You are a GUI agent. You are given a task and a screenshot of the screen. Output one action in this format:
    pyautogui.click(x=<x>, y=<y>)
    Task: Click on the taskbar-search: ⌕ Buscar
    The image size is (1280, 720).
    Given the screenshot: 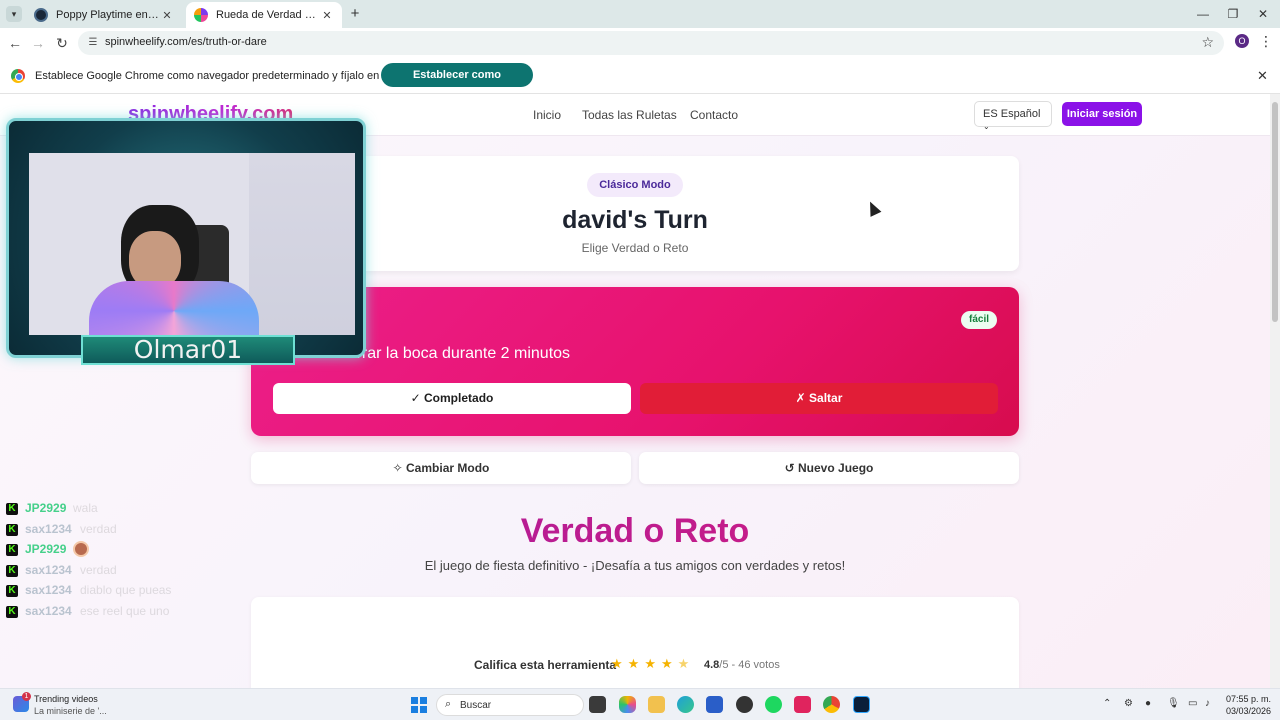 What is the action you would take?
    pyautogui.click(x=510, y=705)
    